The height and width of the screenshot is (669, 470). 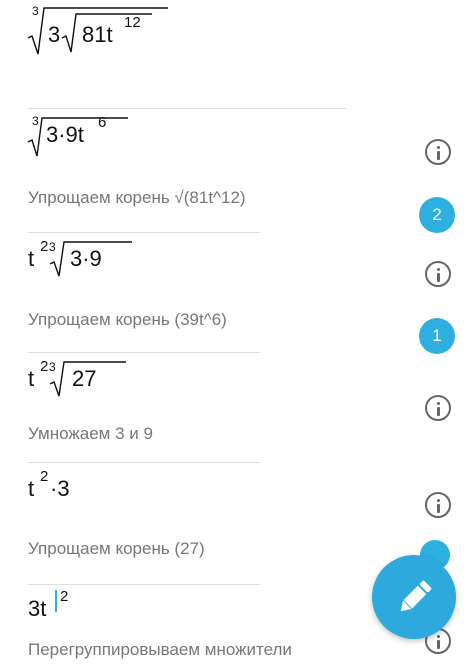 I want to click on expression-result: 3t 2, so click(x=68, y=608).